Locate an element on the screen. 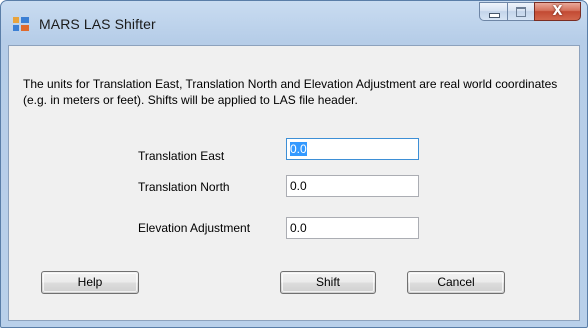 The image size is (588, 328). title-bar: MARS LAS Shifter X is located at coordinates (294, 23).